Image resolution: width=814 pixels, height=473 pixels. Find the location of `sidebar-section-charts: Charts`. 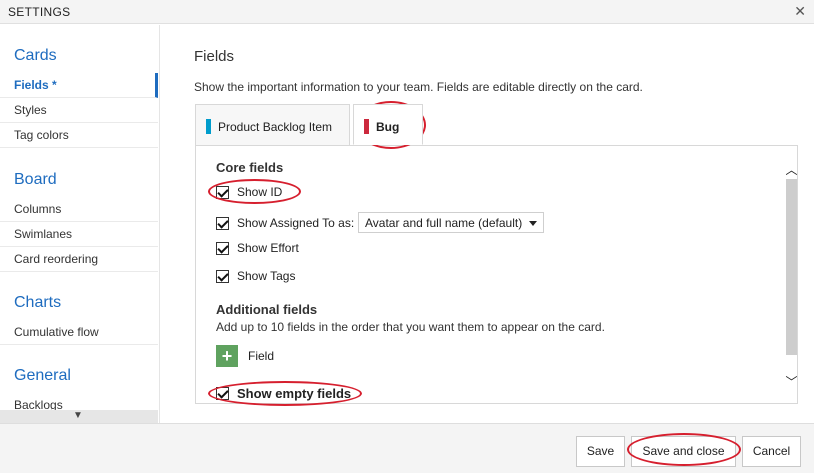

sidebar-section-charts: Charts is located at coordinates (38, 302).